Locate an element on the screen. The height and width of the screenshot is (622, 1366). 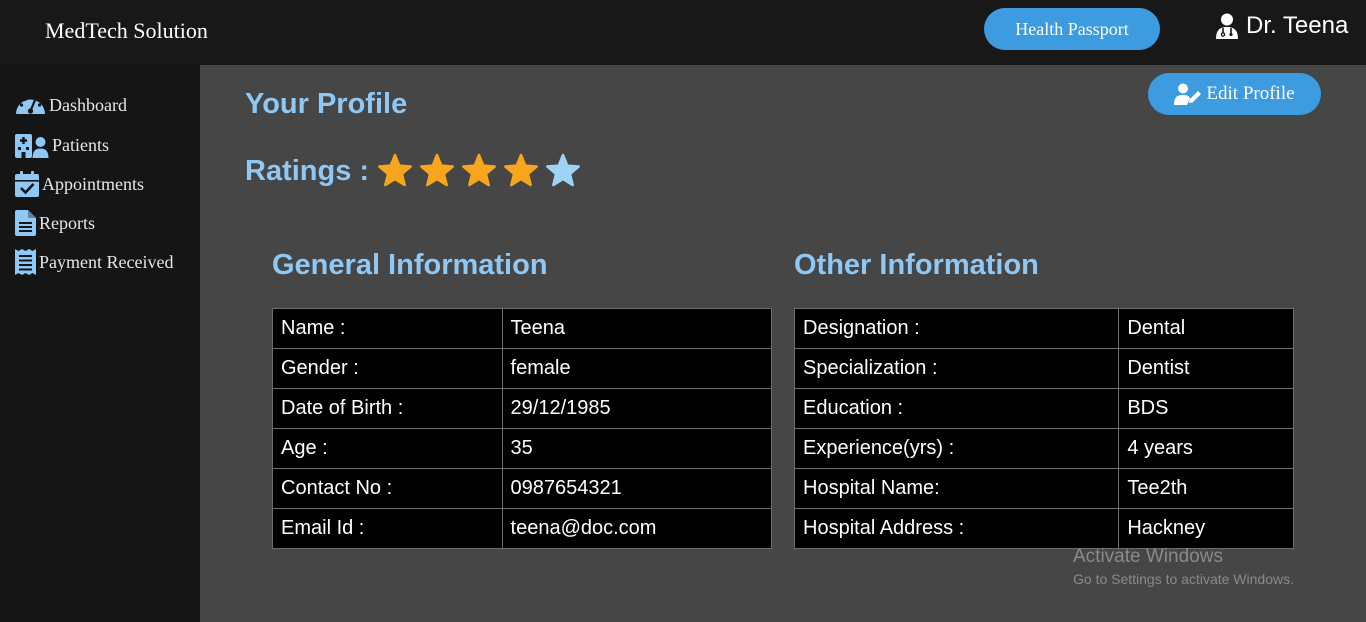
table-row: Specialization : Dentist is located at coordinates (1043, 368).